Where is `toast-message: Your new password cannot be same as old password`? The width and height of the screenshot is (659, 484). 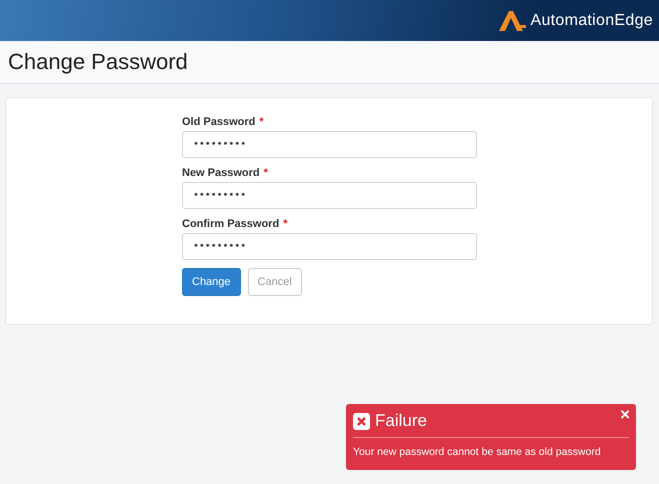
toast-message: Your new password cannot be same as old password is located at coordinates (477, 452).